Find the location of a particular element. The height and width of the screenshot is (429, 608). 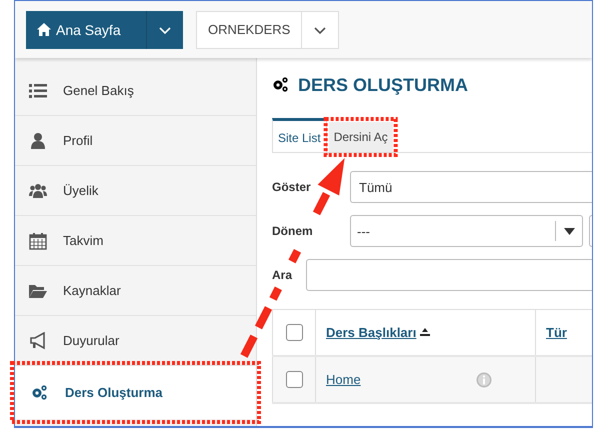

site-label: ORNEKDERS is located at coordinates (249, 30).